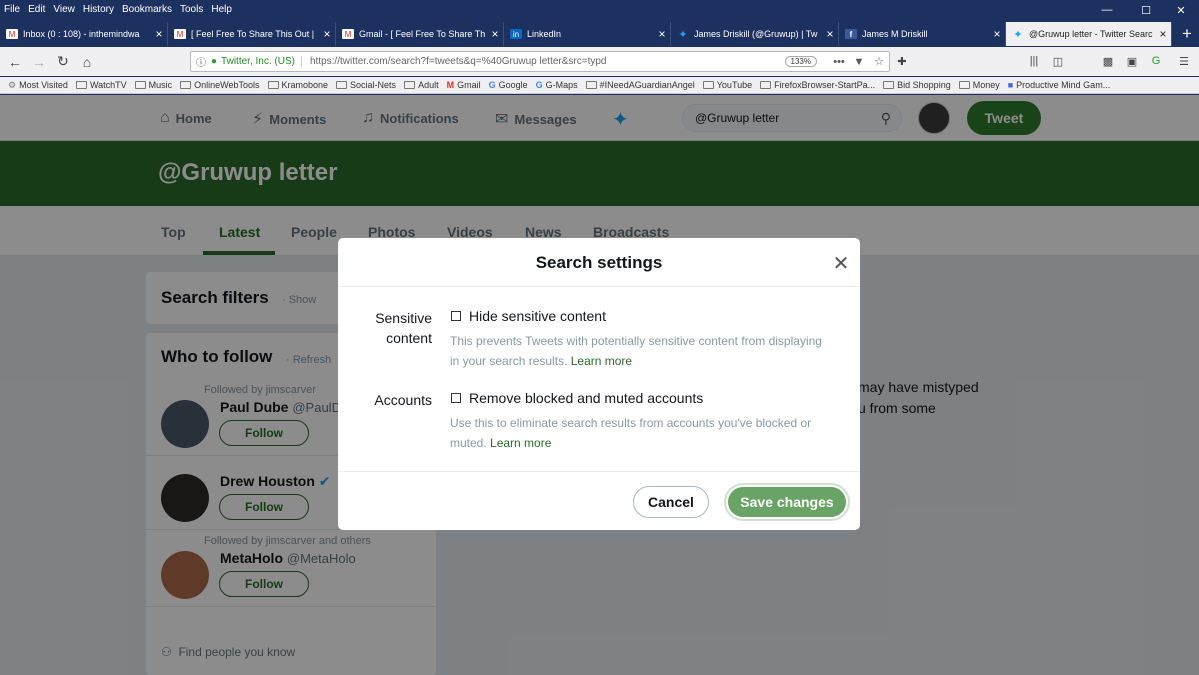 The image size is (1199, 675). What do you see at coordinates (1108, 61) in the screenshot?
I see `qr-icon: ▩` at bounding box center [1108, 61].